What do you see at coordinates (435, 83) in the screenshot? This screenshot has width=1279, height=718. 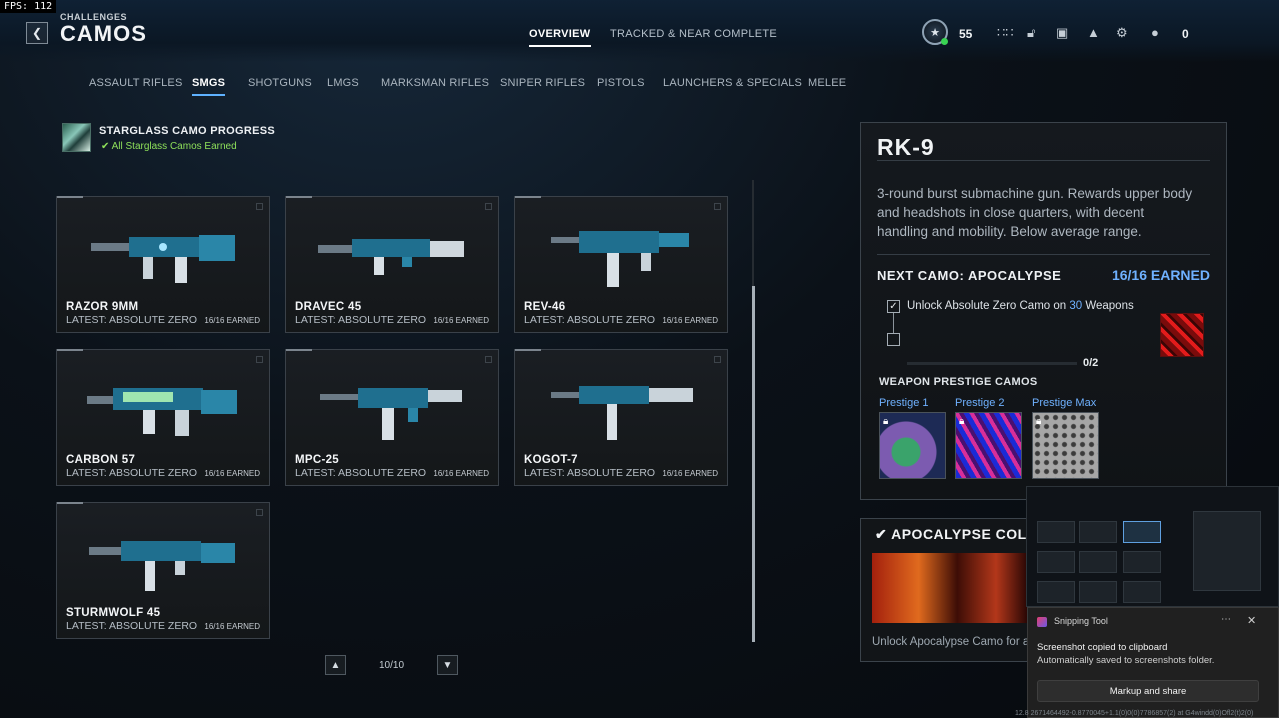 I see `category-marksman-rifles: MARKSMAN RIFLES` at bounding box center [435, 83].